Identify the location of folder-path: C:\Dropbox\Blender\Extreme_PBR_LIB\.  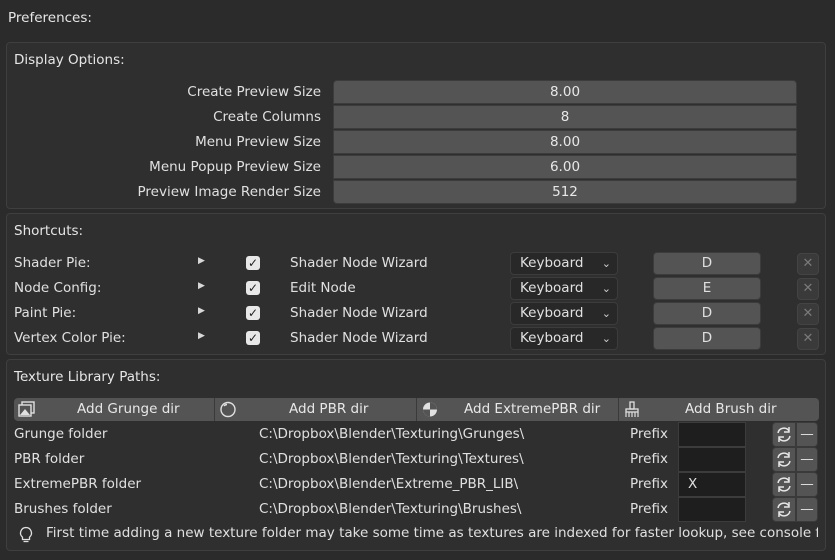
(388, 484).